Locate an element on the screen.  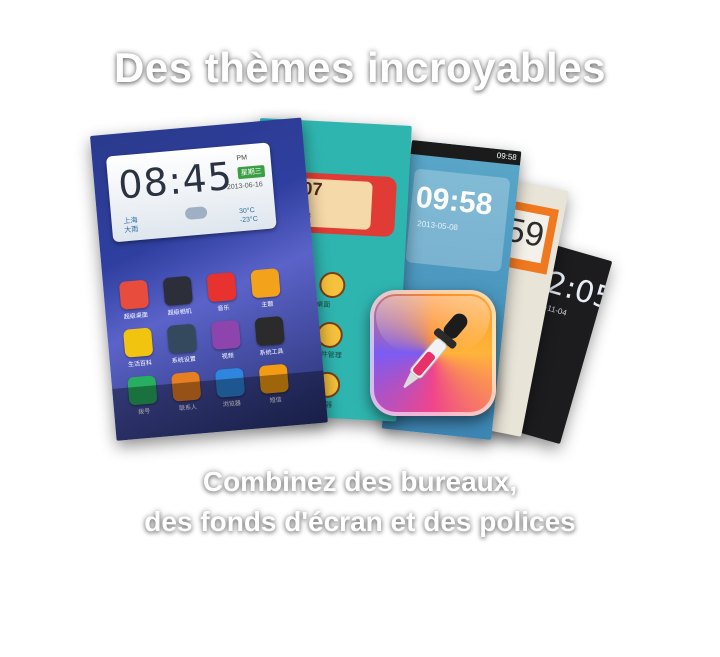
app-icon: 生活百科 is located at coordinates (138, 348).